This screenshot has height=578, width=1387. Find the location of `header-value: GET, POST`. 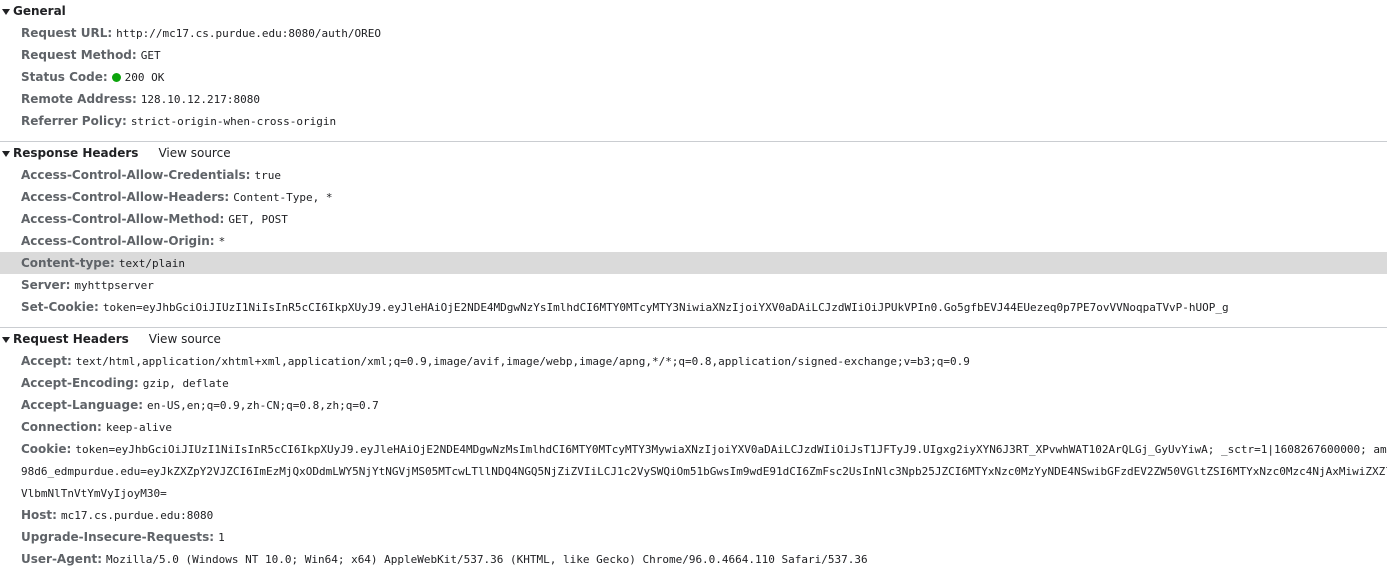

header-value: GET, POST is located at coordinates (258, 219).